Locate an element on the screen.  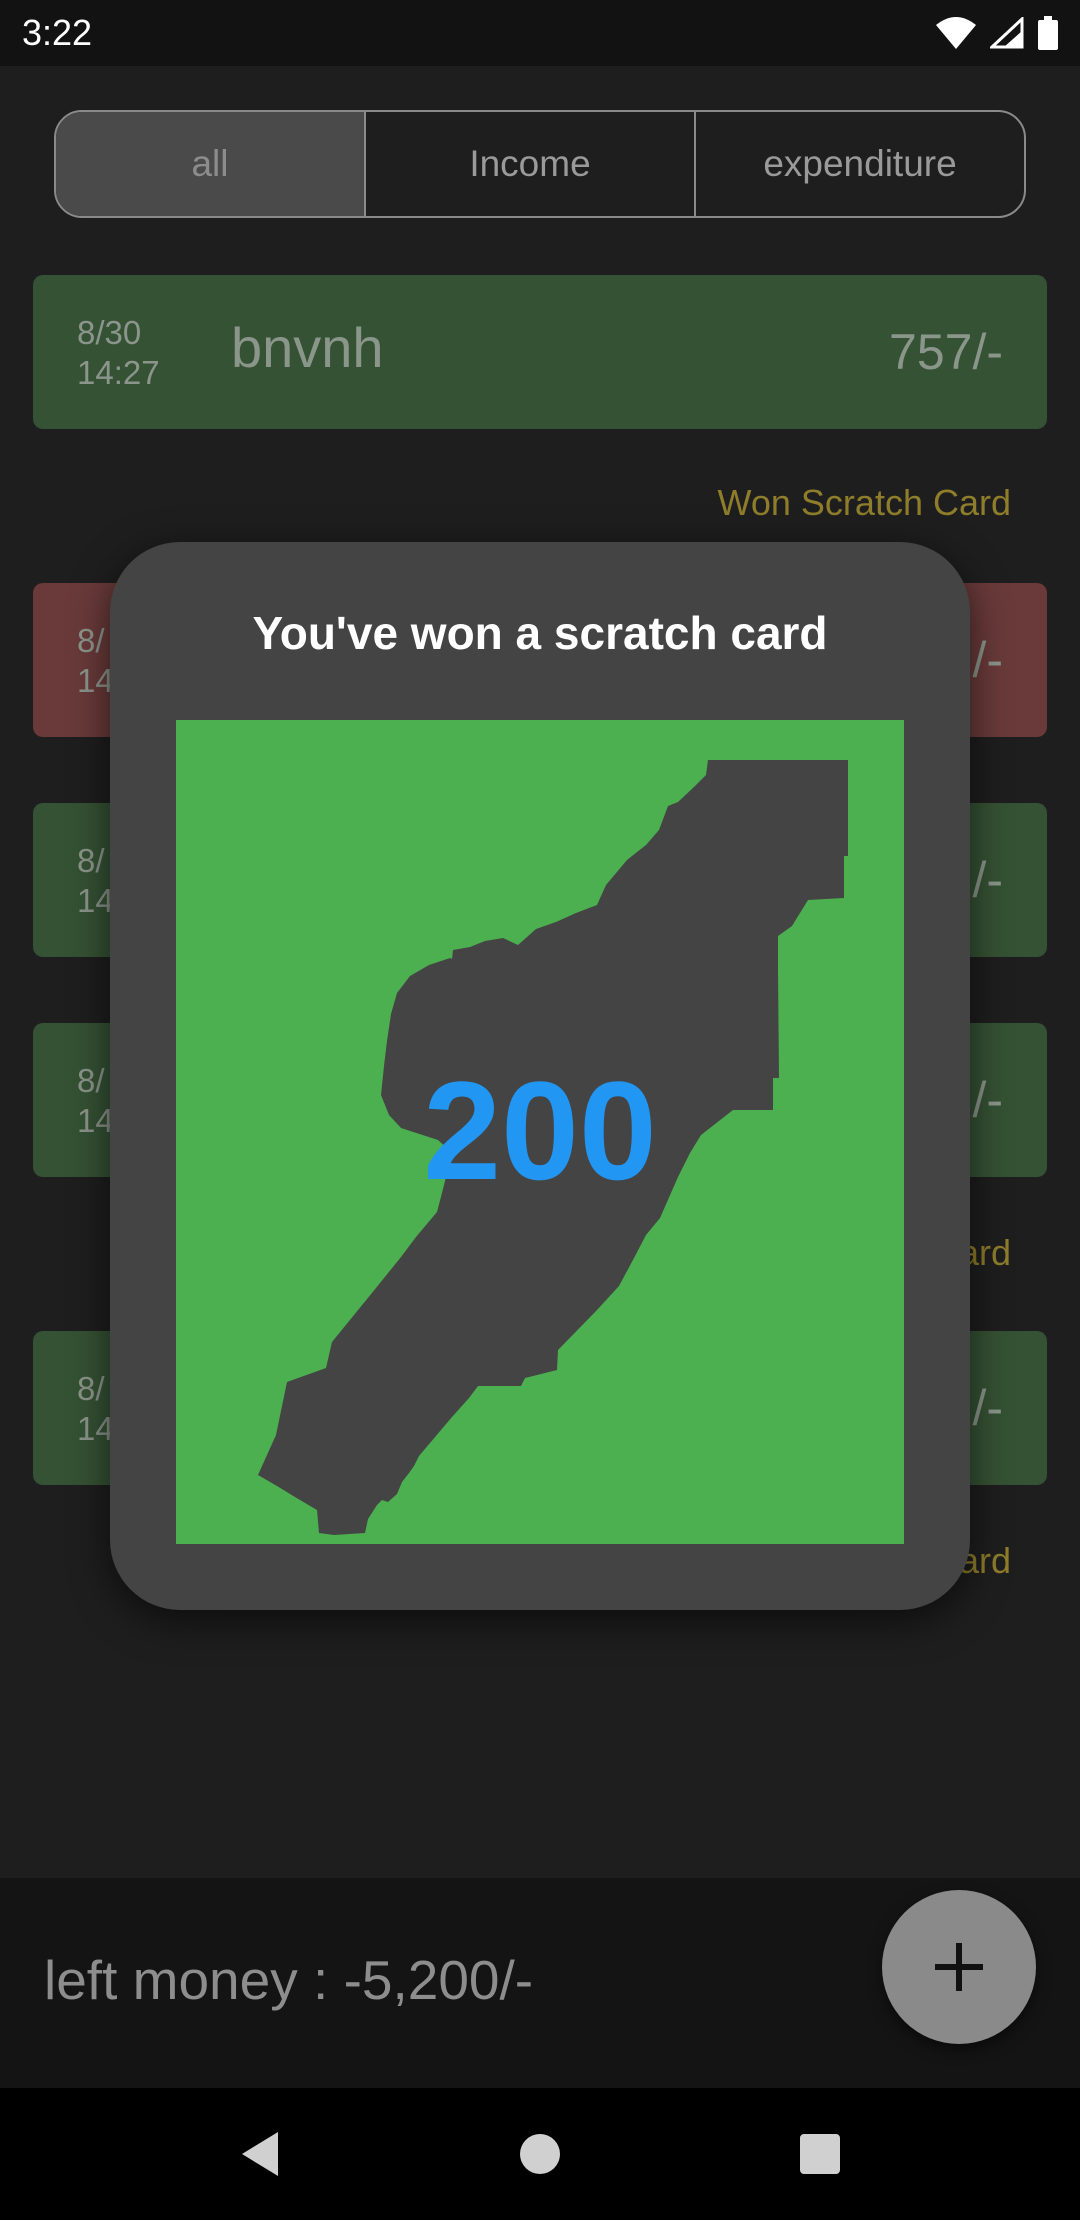
tab-expenditure: expenditure is located at coordinates (860, 164).